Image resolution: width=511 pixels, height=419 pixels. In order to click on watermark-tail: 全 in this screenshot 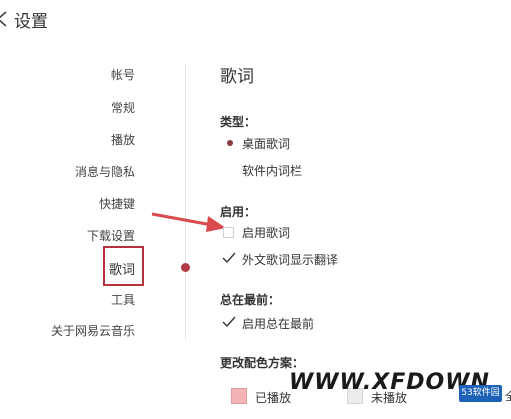, I will do `click(508, 396)`.